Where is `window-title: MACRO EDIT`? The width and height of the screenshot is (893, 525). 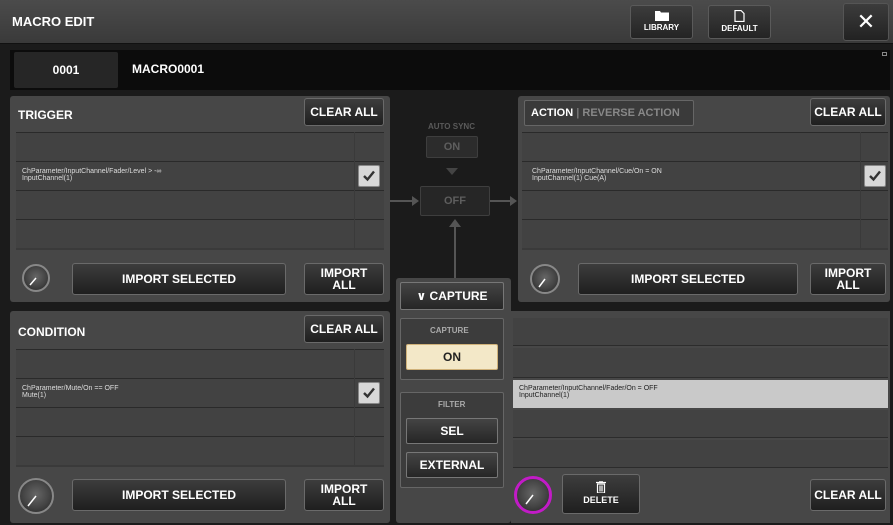
window-title: MACRO EDIT is located at coordinates (53, 21).